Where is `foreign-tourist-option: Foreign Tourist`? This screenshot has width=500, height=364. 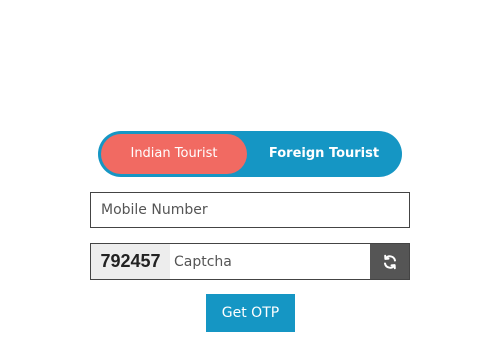
foreign-tourist-option: Foreign Tourist is located at coordinates (324, 154).